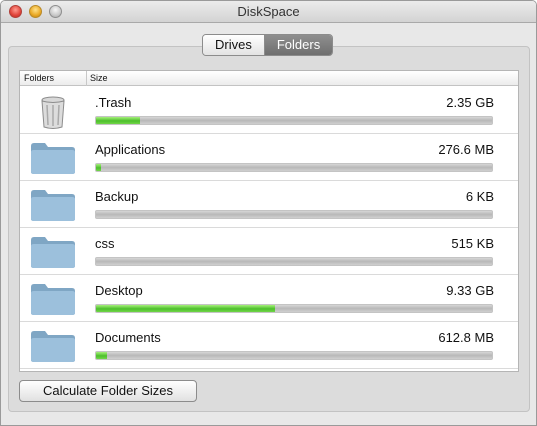  What do you see at coordinates (269, 157) in the screenshot?
I see `table-row: Applications 276.6 MB` at bounding box center [269, 157].